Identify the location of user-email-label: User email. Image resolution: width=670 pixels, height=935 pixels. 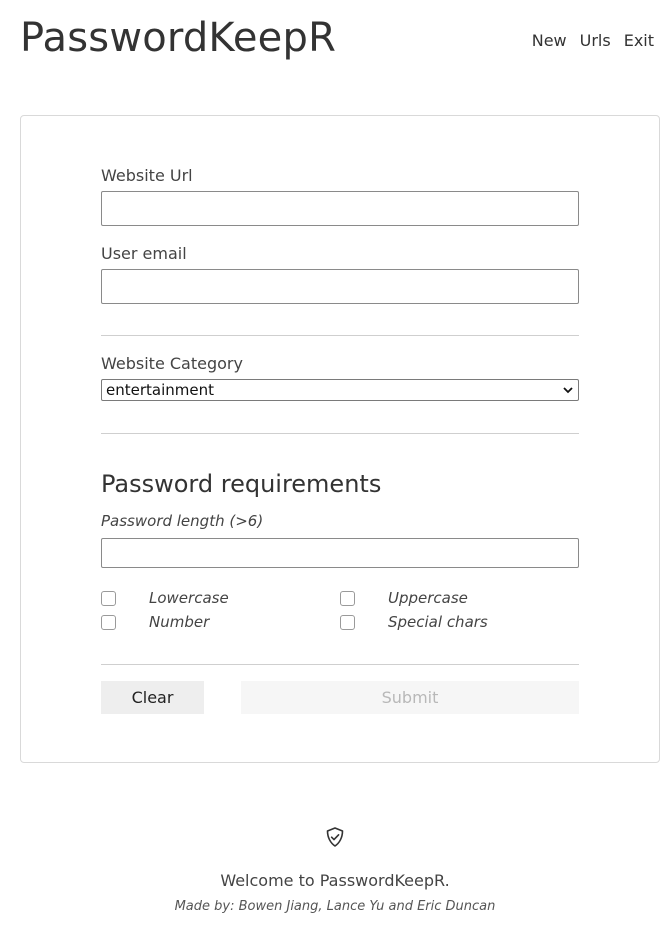
(144, 253).